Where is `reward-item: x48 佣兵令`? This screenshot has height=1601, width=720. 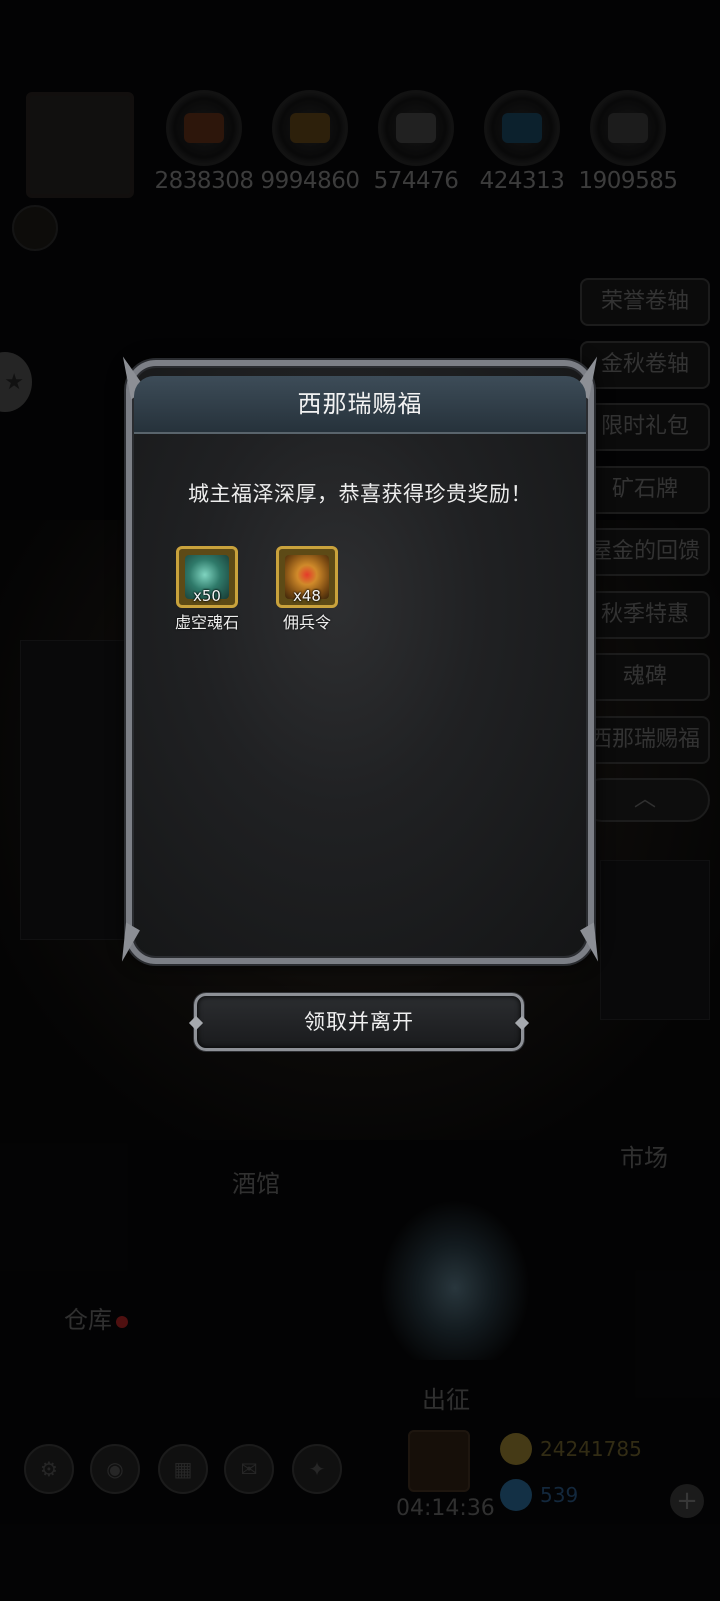
reward-item: x48 佣兵令 is located at coordinates (307, 589).